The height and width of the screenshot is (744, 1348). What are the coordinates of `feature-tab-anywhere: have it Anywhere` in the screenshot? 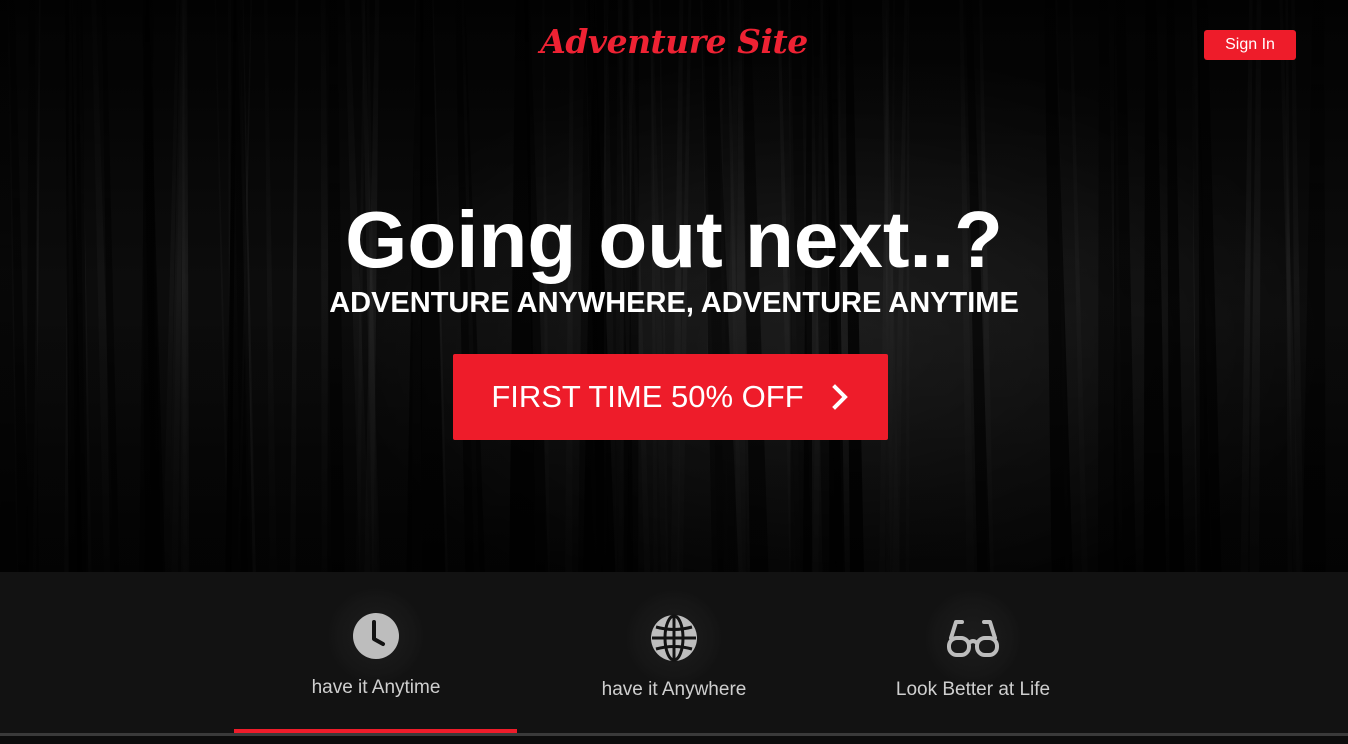 It's located at (674, 652).